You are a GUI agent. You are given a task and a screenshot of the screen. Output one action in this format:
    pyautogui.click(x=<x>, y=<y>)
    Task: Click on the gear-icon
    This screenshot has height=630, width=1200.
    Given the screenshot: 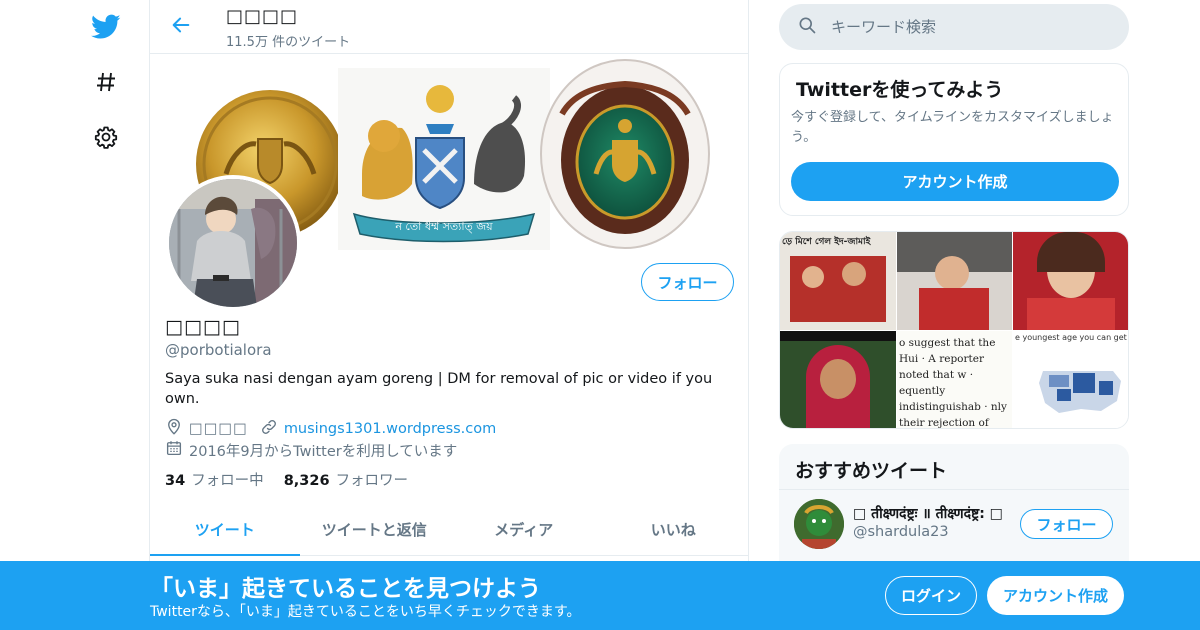 What is the action you would take?
    pyautogui.click(x=106, y=137)
    